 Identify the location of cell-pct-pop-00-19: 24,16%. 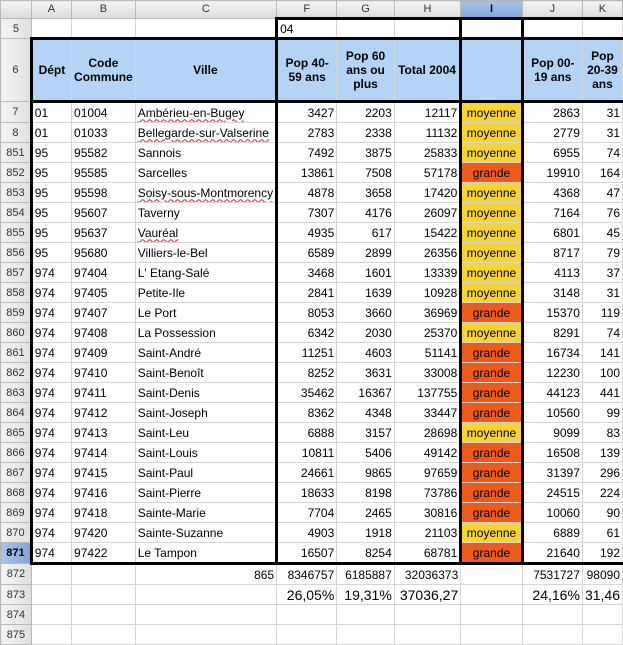
(552, 594).